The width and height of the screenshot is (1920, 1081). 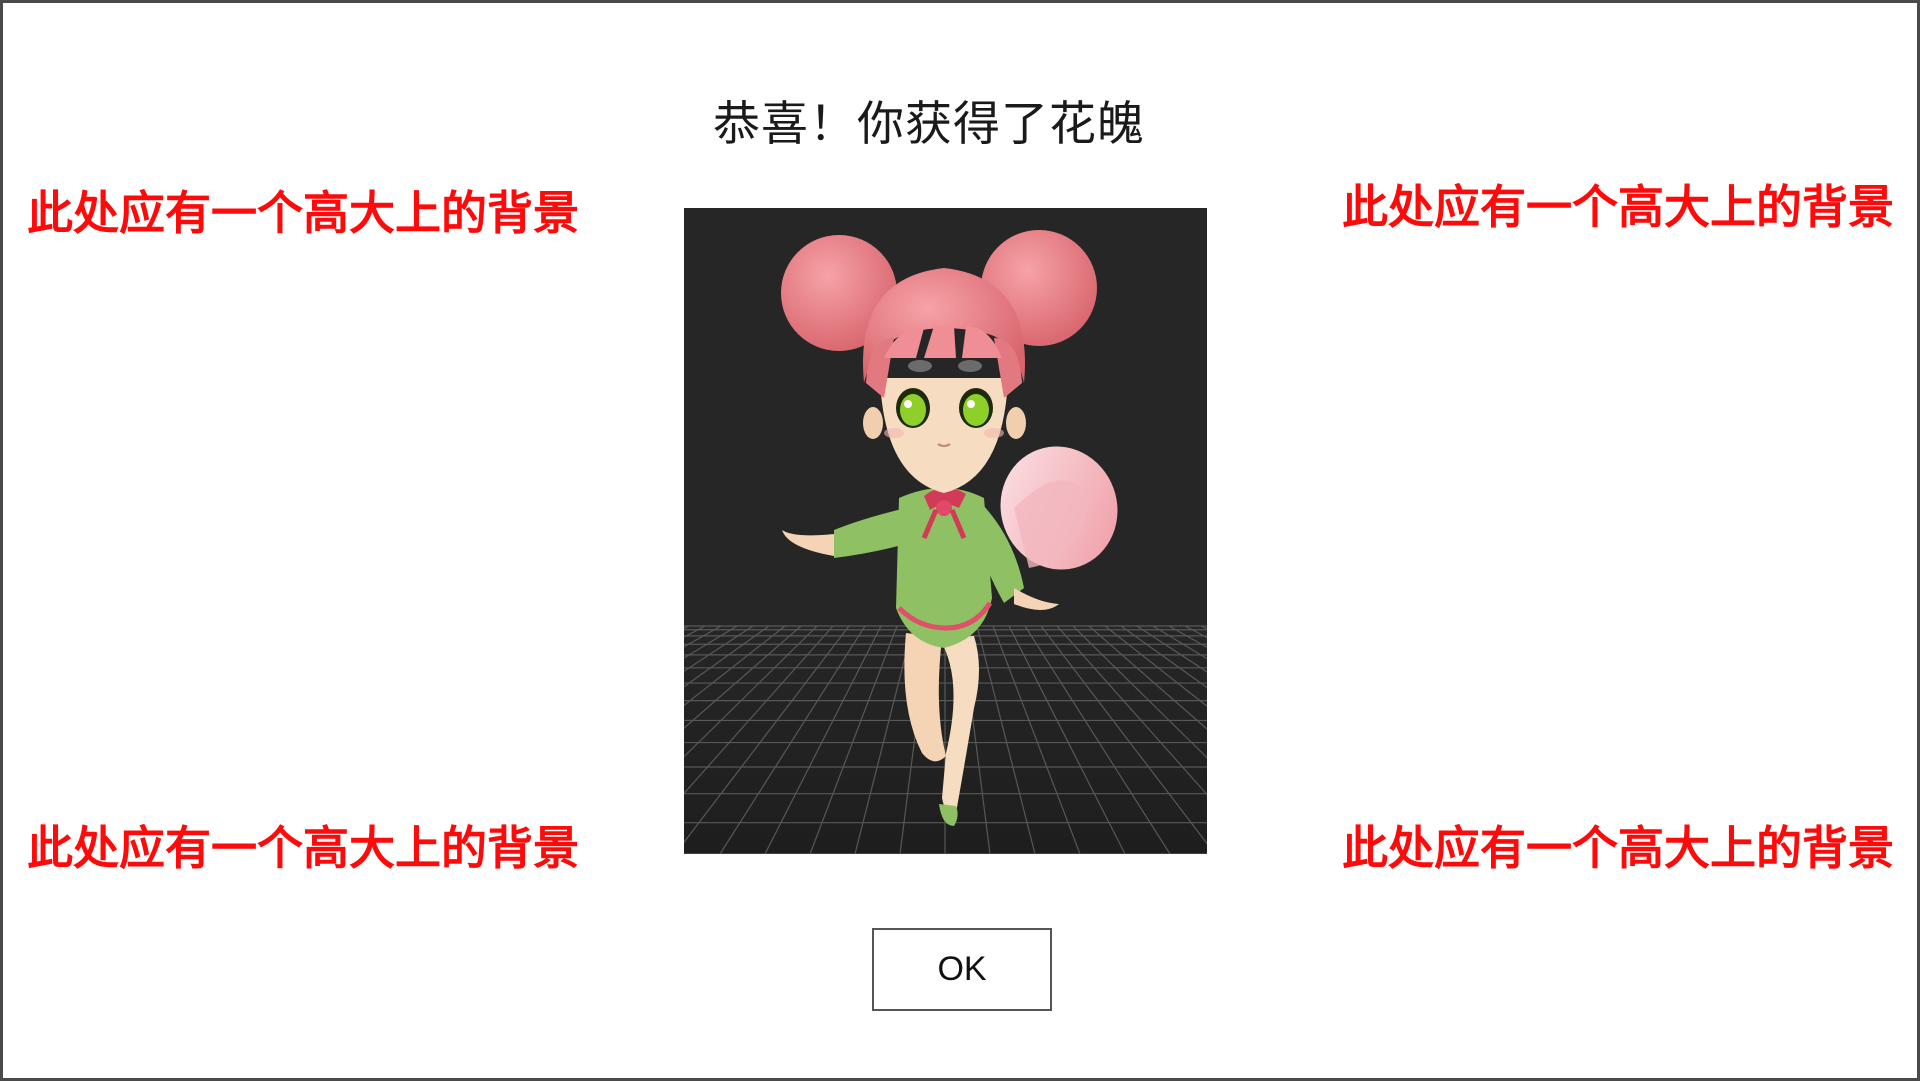 I want to click on dialog-title: 恭喜！你获得了花魄, so click(x=929, y=124).